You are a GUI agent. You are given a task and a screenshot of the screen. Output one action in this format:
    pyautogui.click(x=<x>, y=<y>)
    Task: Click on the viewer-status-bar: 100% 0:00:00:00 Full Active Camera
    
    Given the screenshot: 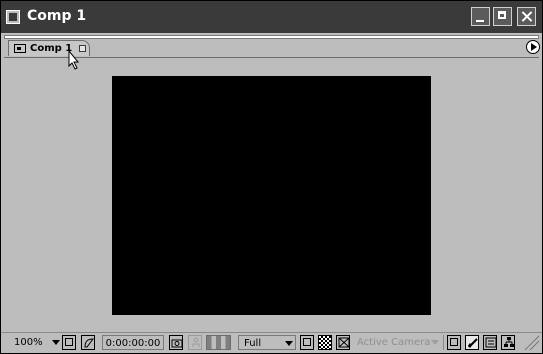 What is the action you would take?
    pyautogui.click(x=271, y=342)
    